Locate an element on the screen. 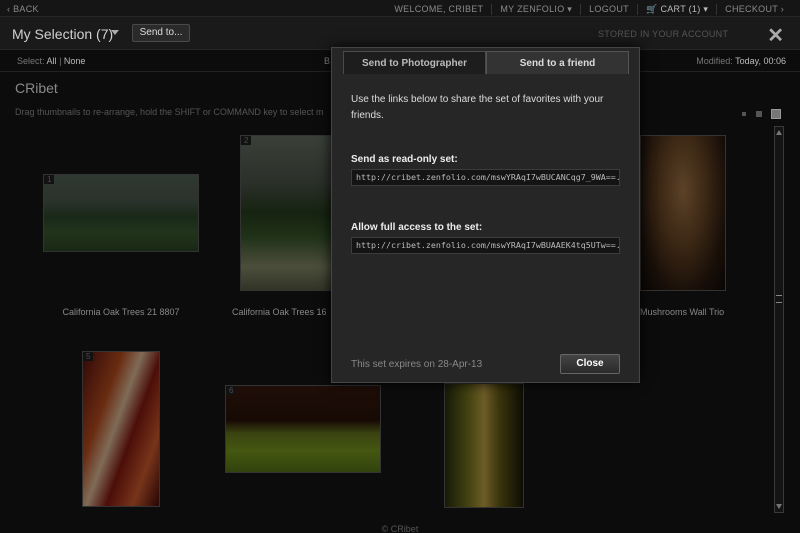  welcome-text: WELCOME, CRIBET is located at coordinates (439, 9).